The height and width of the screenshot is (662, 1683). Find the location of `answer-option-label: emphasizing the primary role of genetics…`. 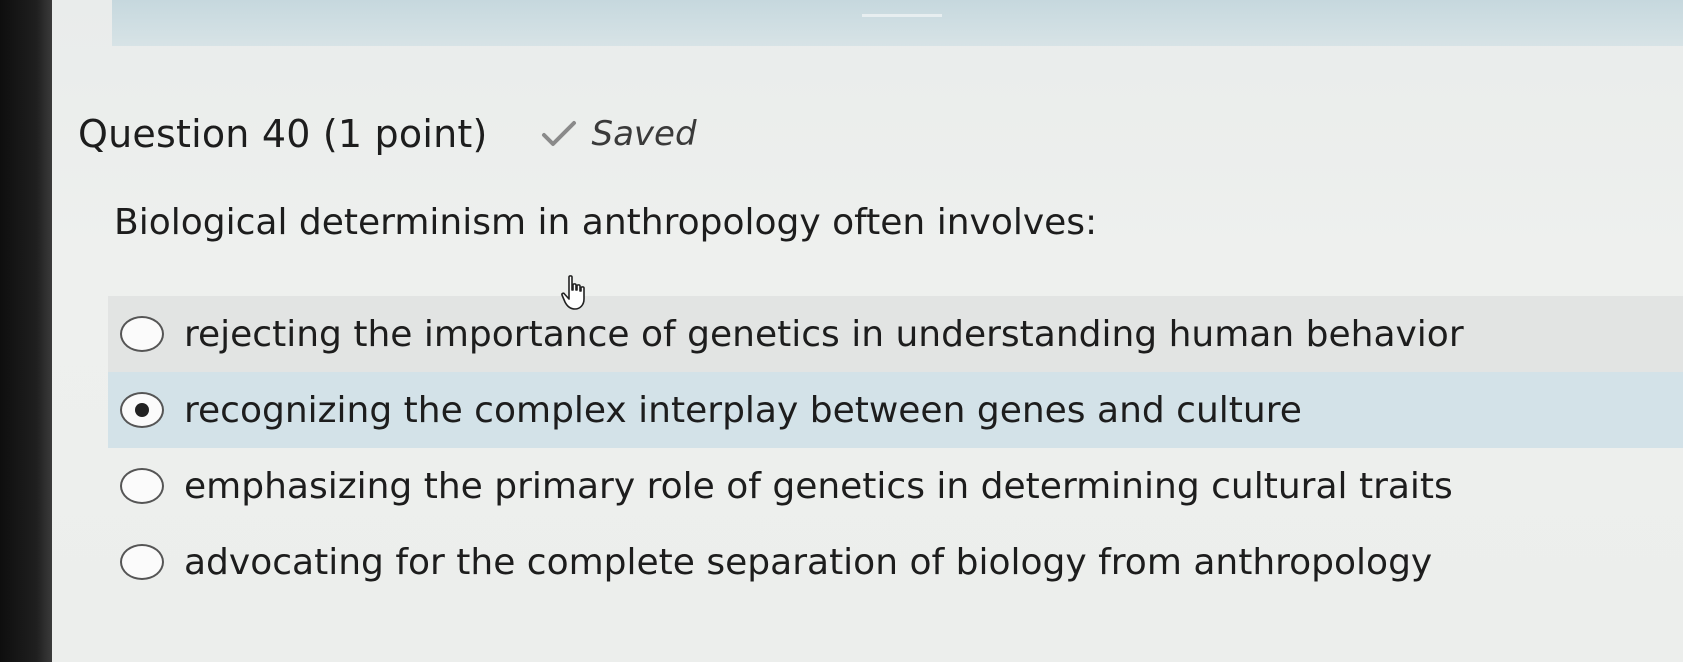

answer-option-label: emphasizing the primary role of genetics… is located at coordinates (818, 486).